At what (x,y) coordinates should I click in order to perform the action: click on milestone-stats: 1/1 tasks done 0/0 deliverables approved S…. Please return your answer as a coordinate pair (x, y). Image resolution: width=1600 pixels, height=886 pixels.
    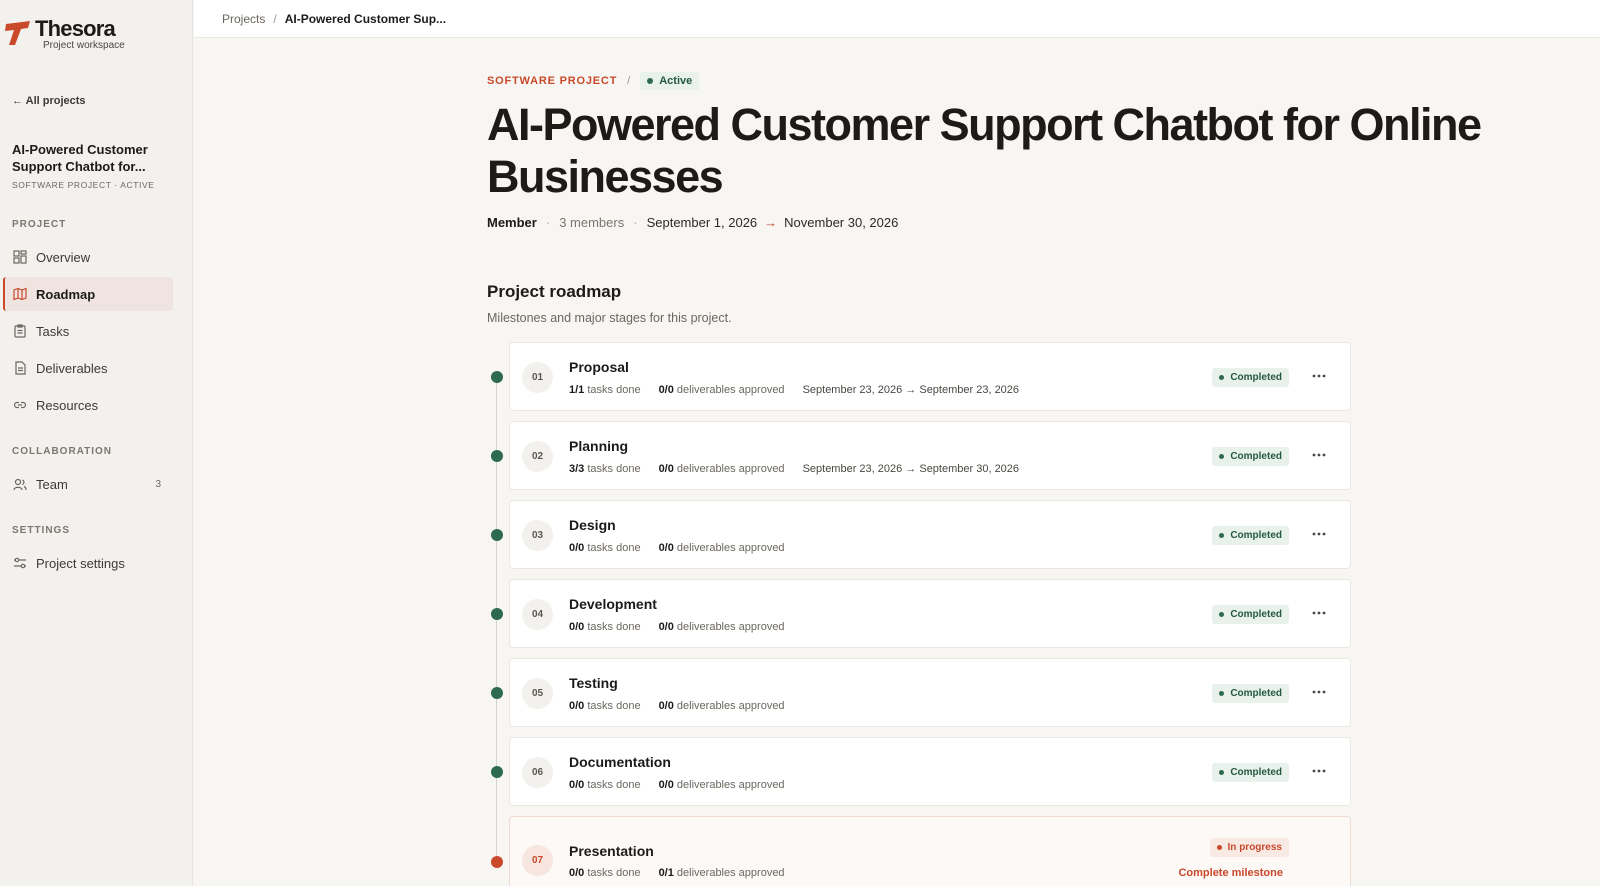
    Looking at the image, I should click on (794, 390).